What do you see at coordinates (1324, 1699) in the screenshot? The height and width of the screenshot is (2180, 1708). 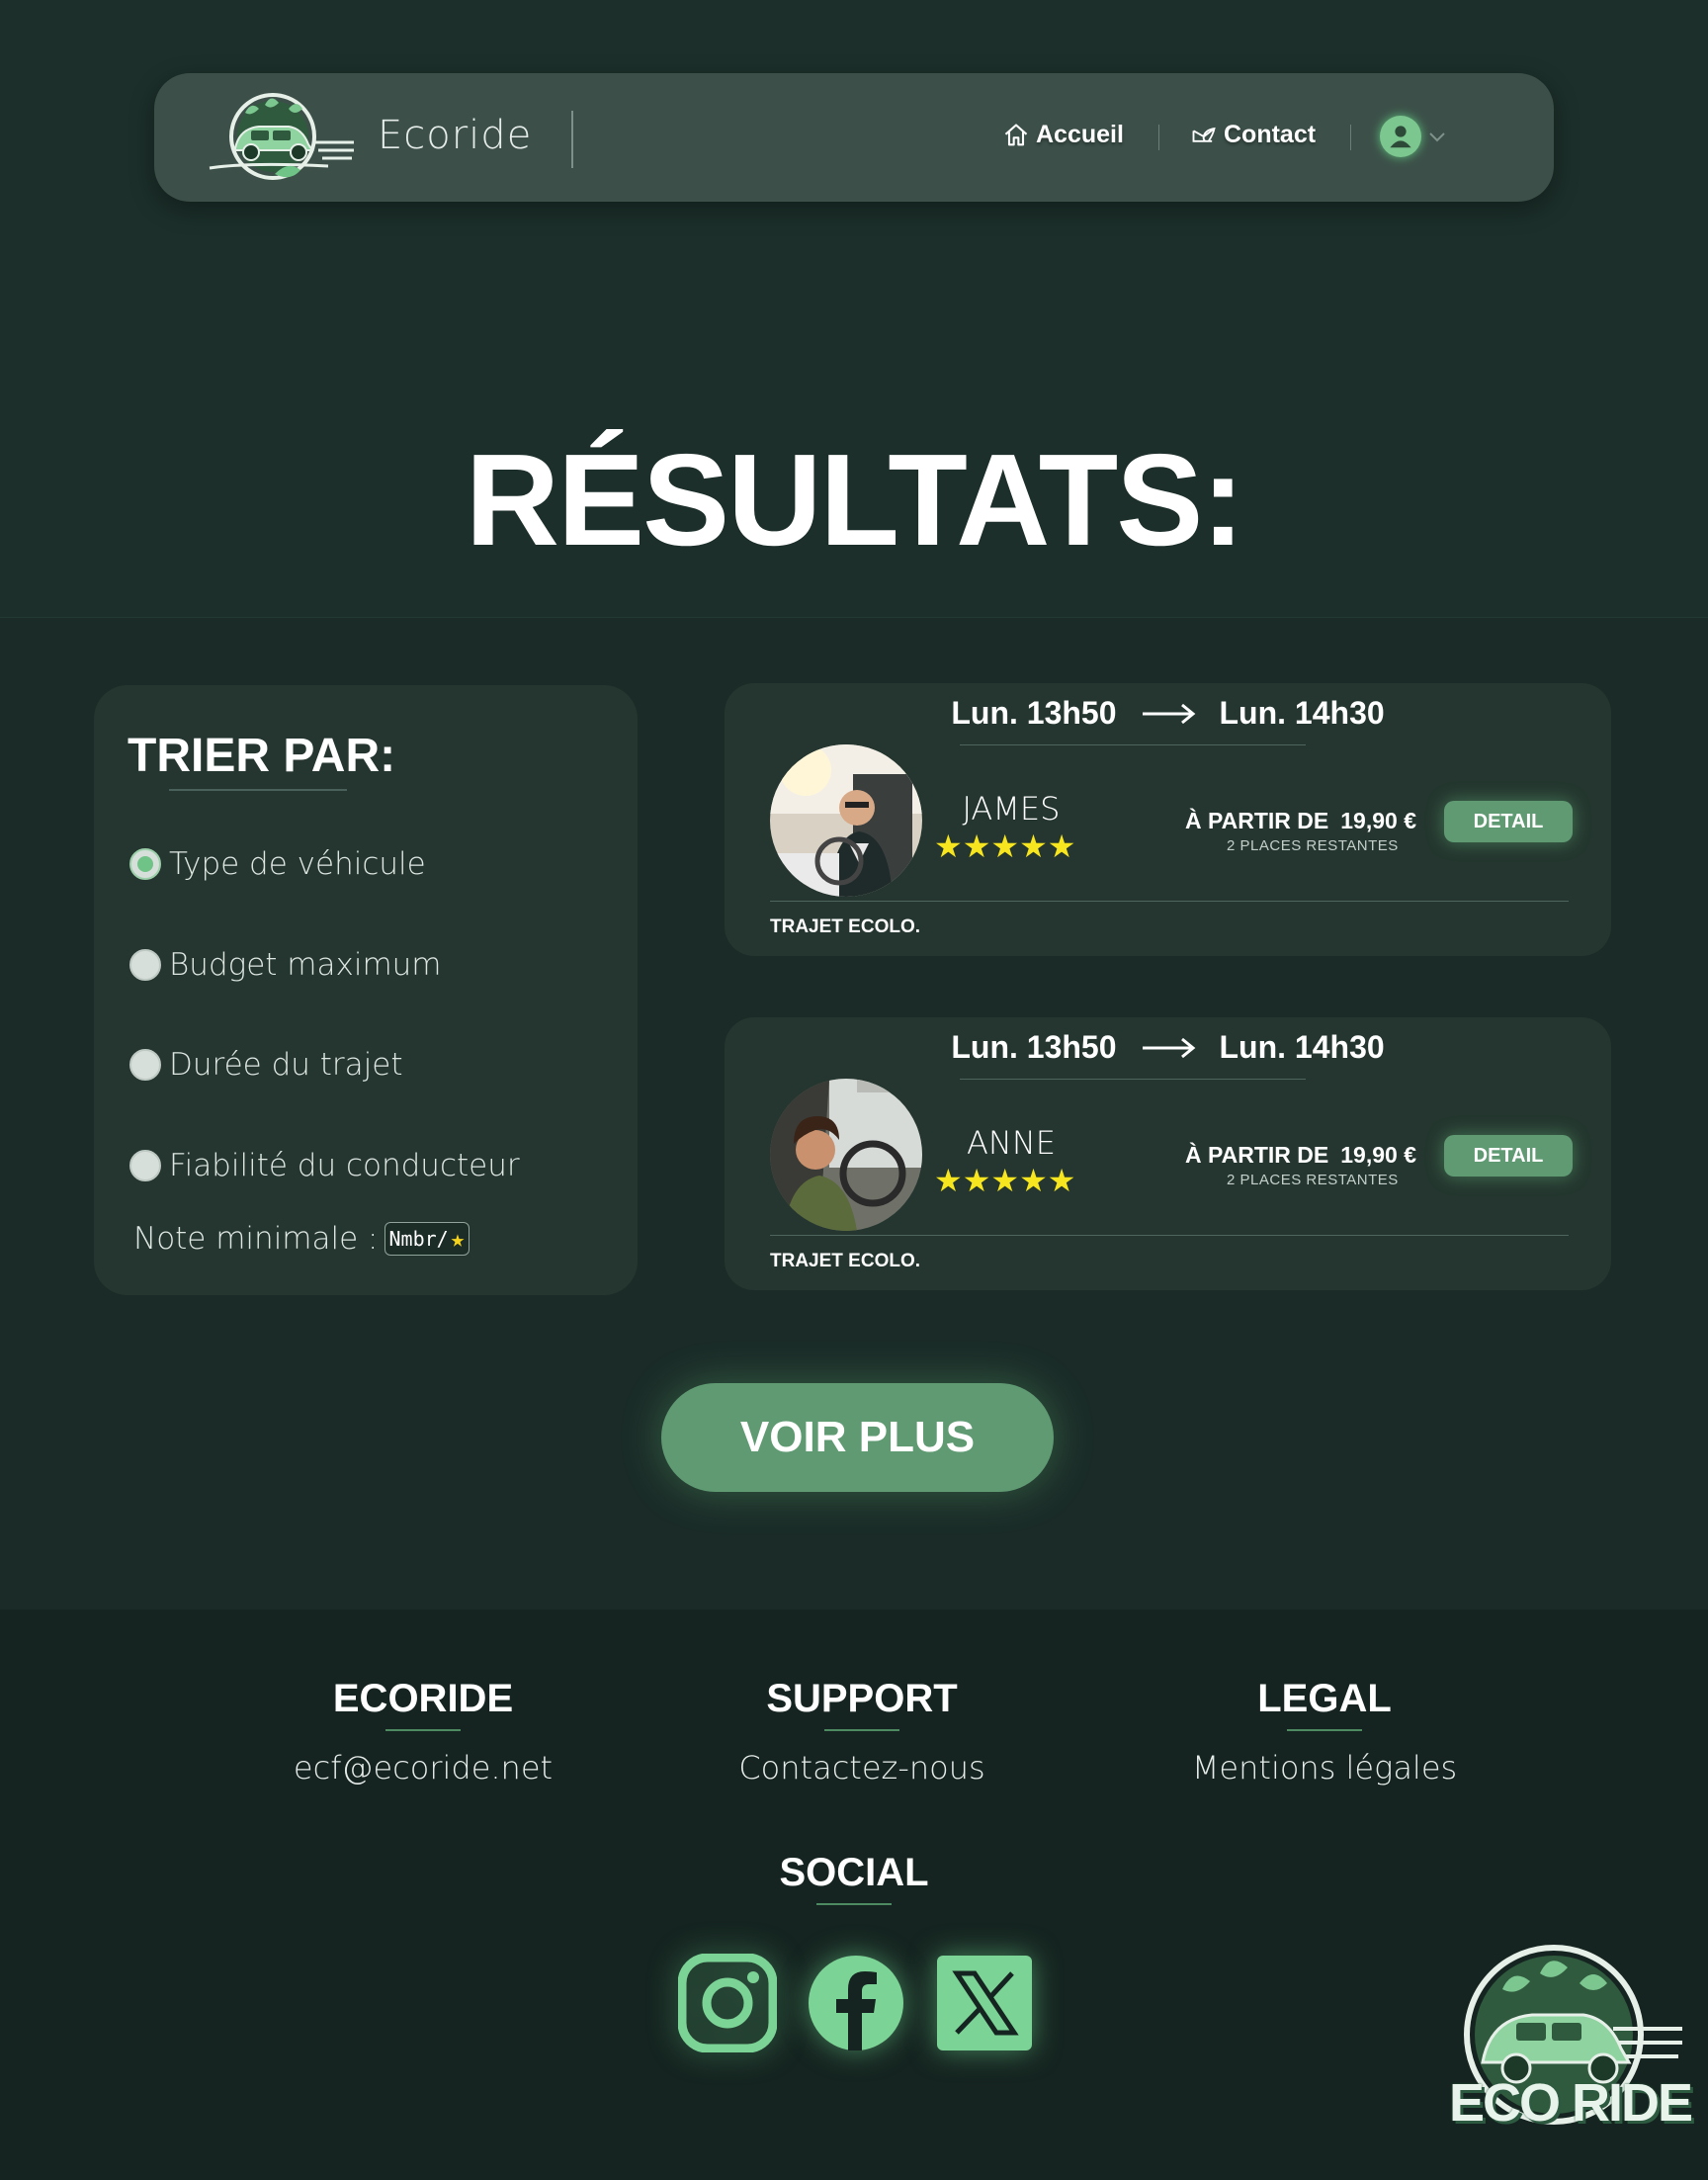 I see `footer-heading: LEGAL` at bounding box center [1324, 1699].